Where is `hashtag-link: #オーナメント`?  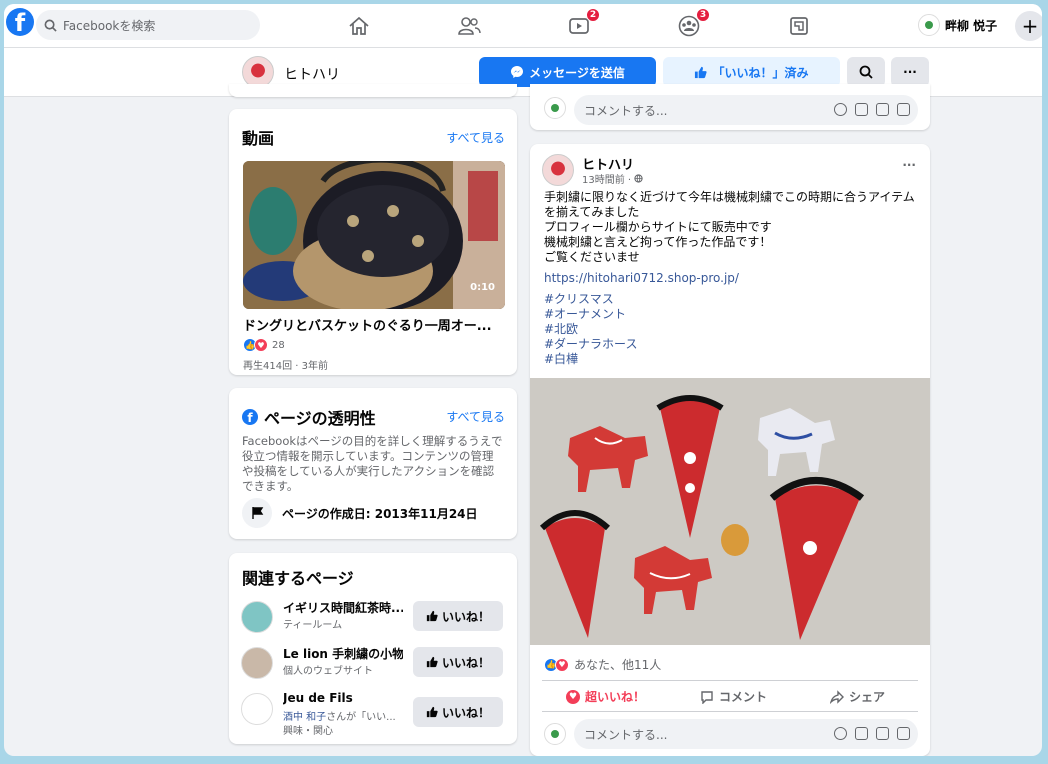
hashtag-link: #オーナメント is located at coordinates (734, 314).